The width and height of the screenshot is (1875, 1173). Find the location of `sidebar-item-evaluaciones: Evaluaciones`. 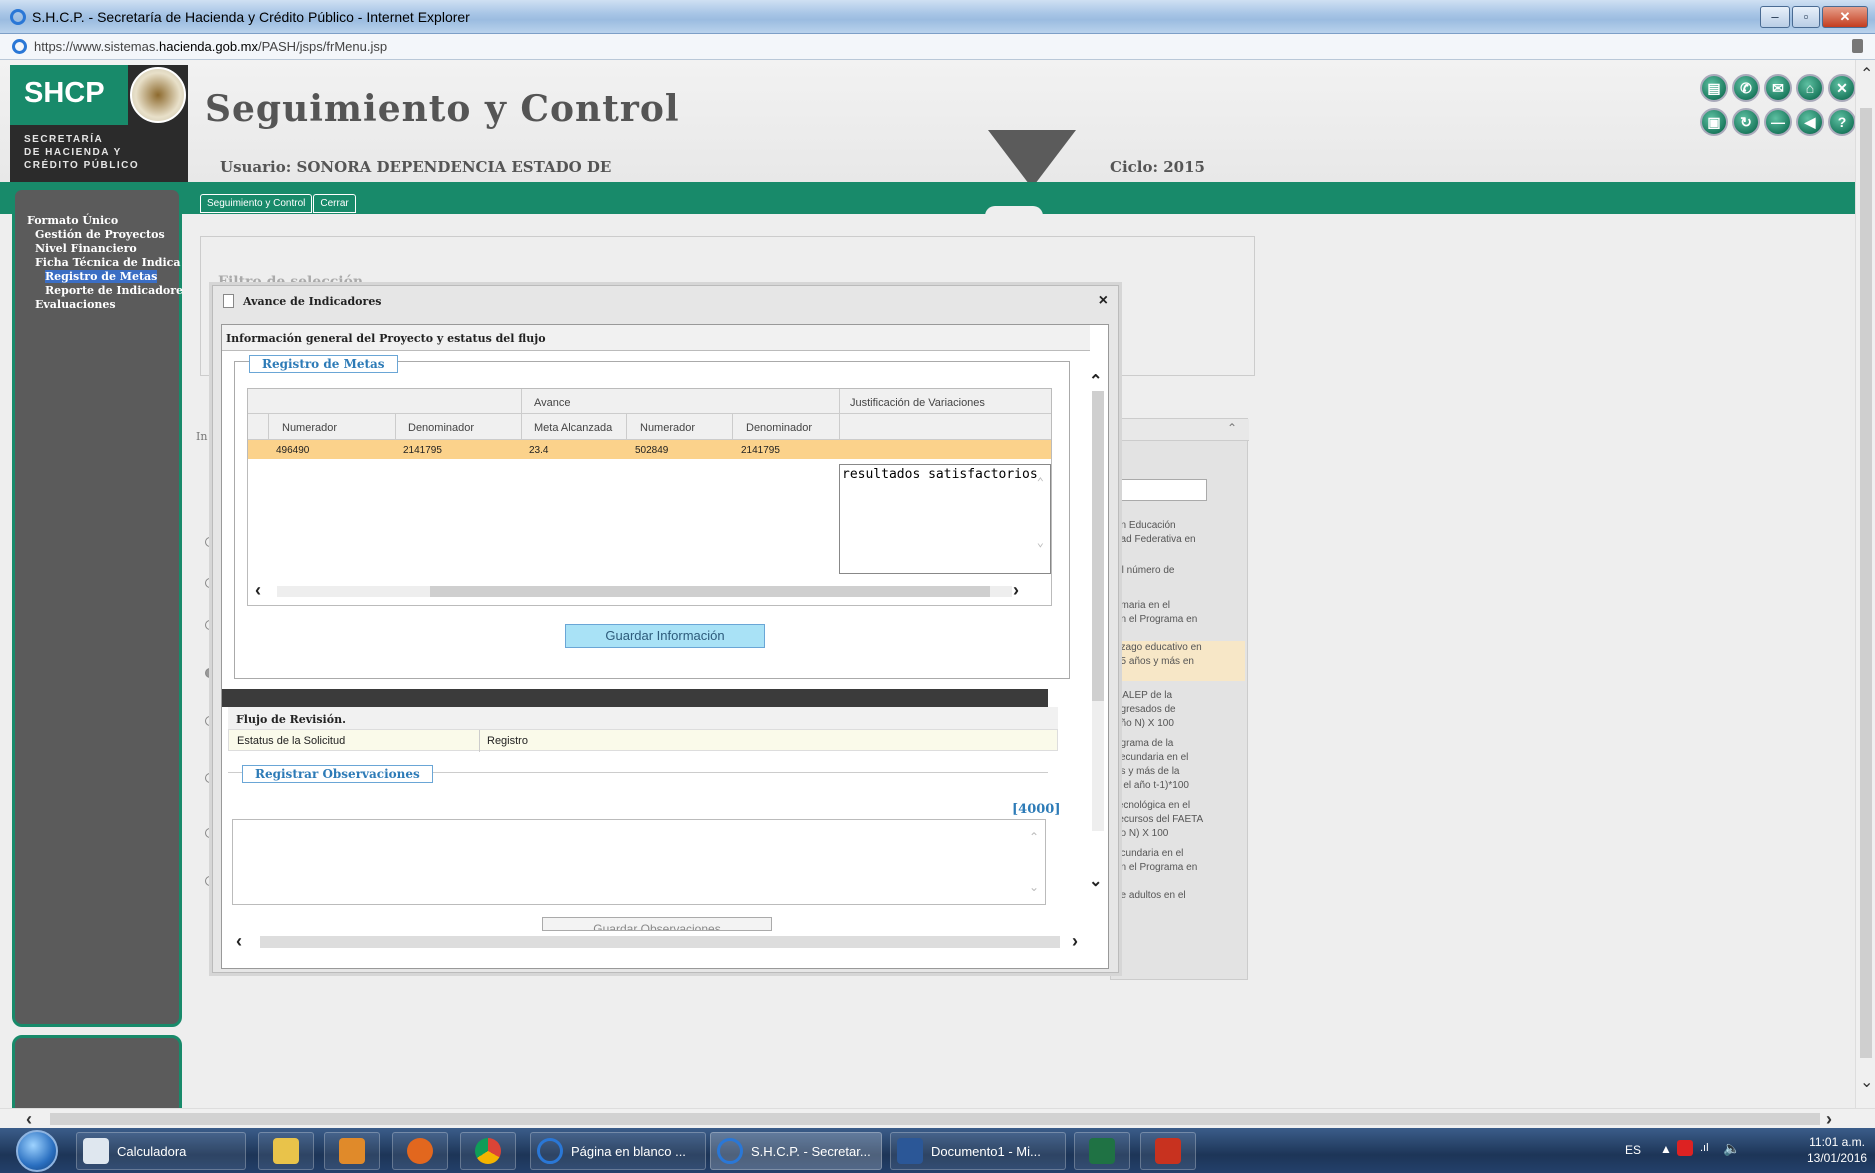

sidebar-item-evaluaciones: Evaluaciones is located at coordinates (105, 305).